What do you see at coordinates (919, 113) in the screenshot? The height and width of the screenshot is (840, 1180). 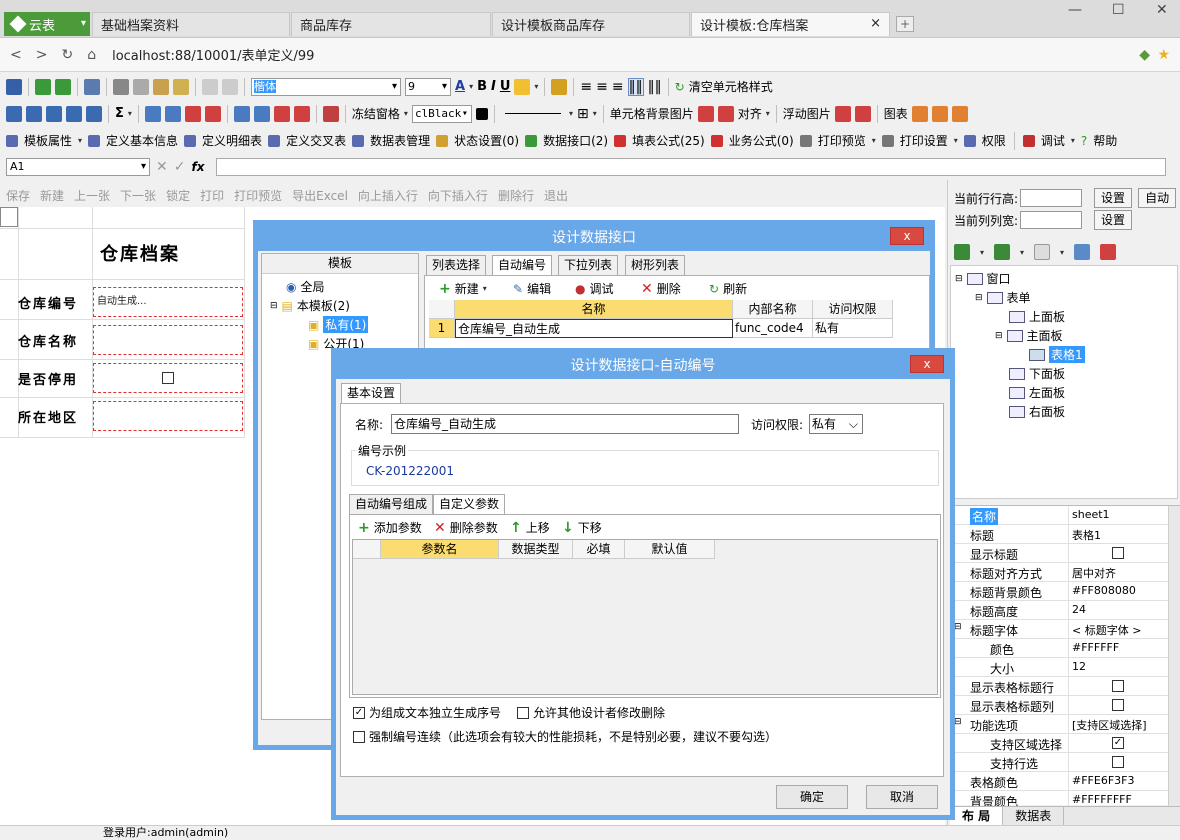 I see `chart-bar-icon` at bounding box center [919, 113].